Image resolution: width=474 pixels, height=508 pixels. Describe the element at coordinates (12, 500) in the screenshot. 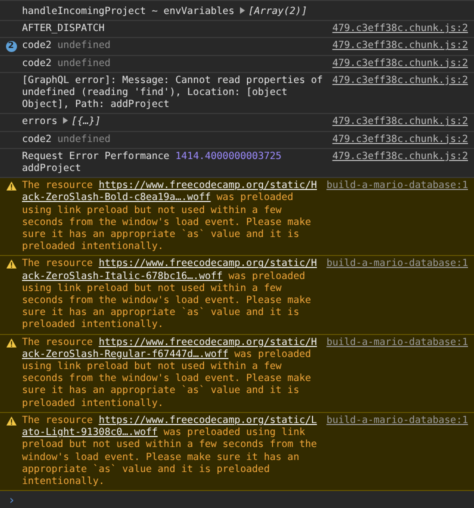

I see `prompt-chevron: ›` at that location.